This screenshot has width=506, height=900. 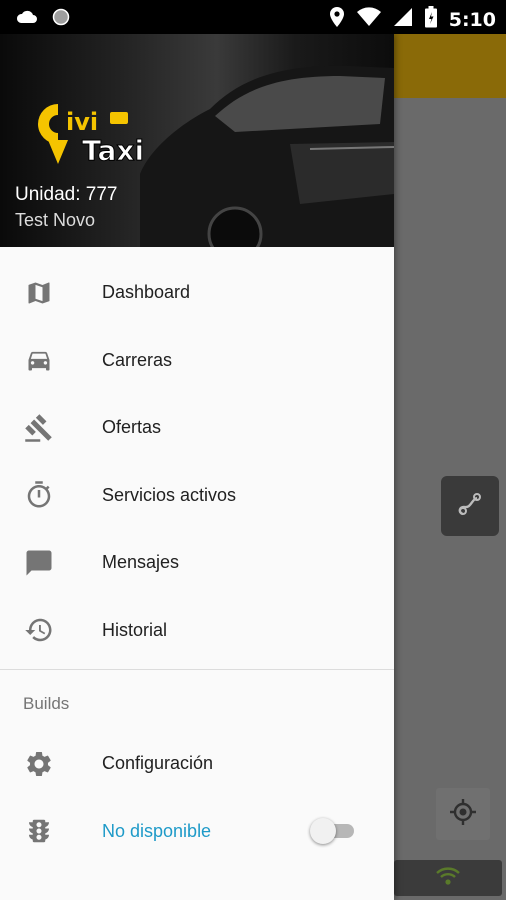 I want to click on unit-label: Unidad: 777, so click(x=66, y=194).